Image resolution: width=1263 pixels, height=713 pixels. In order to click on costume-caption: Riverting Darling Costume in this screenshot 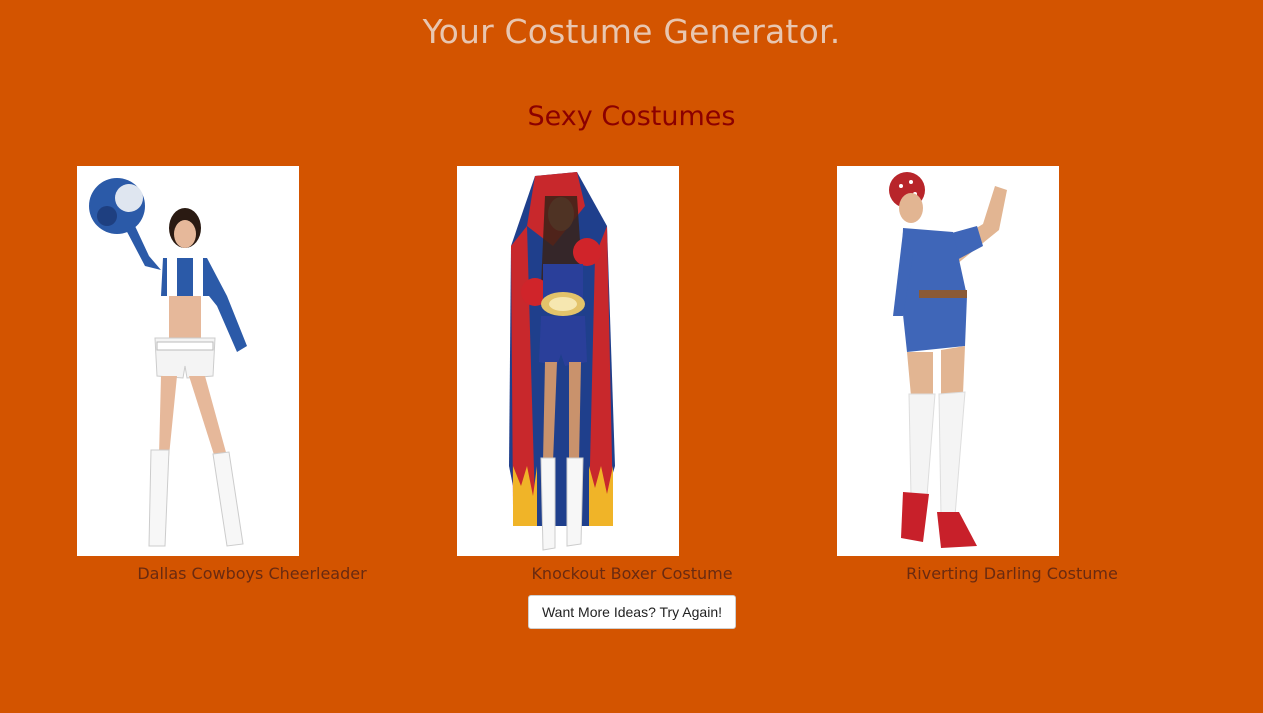, I will do `click(1012, 573)`.